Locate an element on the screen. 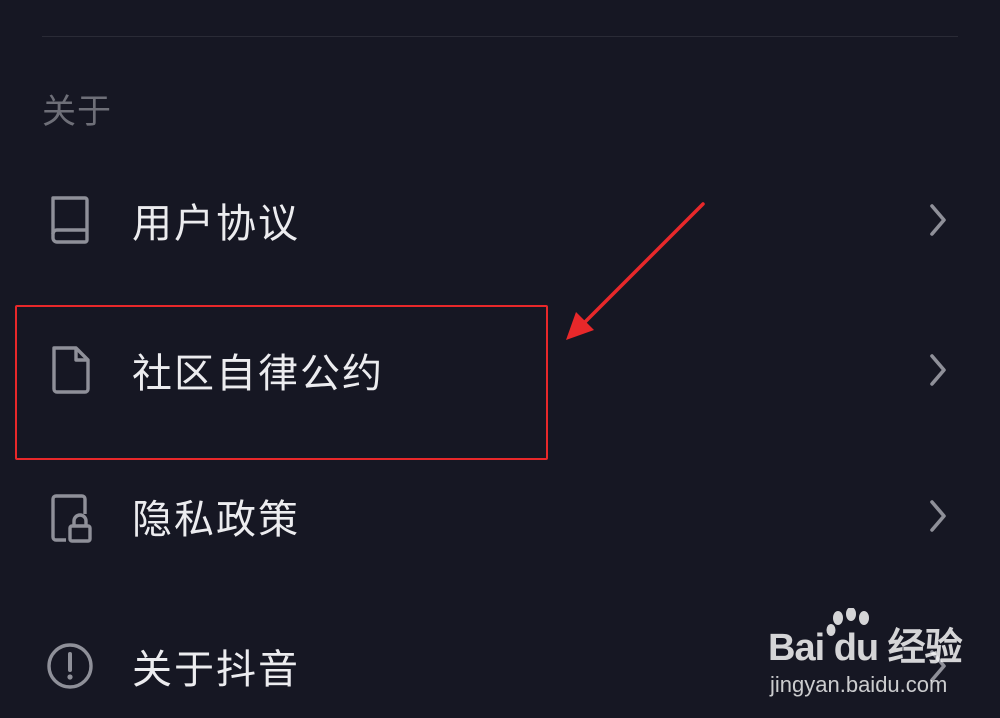 This screenshot has width=1000, height=718. menu-item-label: 用户协议 is located at coordinates (216, 224).